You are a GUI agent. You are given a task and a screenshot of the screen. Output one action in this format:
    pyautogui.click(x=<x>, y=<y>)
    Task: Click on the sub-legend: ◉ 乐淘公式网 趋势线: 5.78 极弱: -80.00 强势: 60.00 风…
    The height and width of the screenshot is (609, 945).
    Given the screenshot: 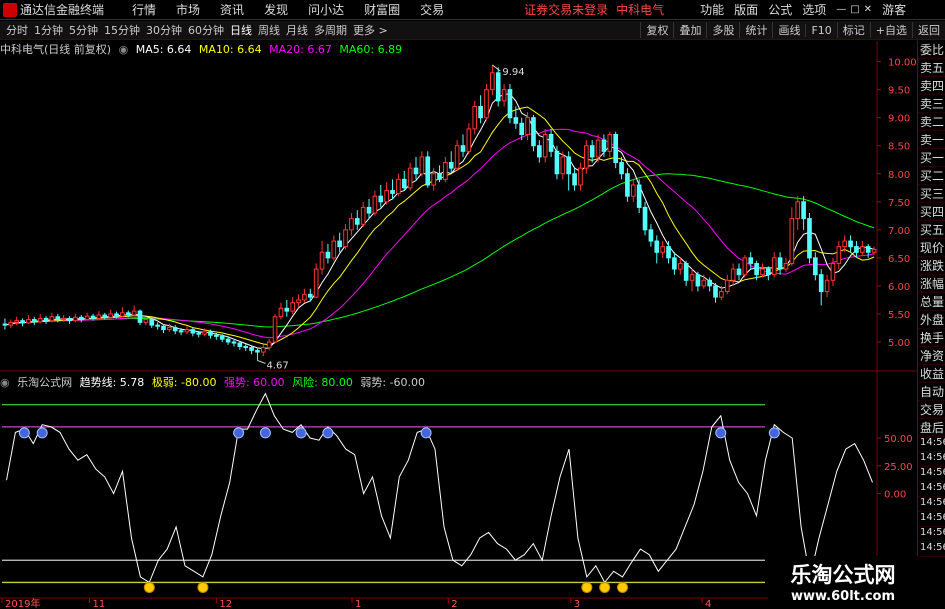 What is the action you would take?
    pyautogui.click(x=214, y=381)
    